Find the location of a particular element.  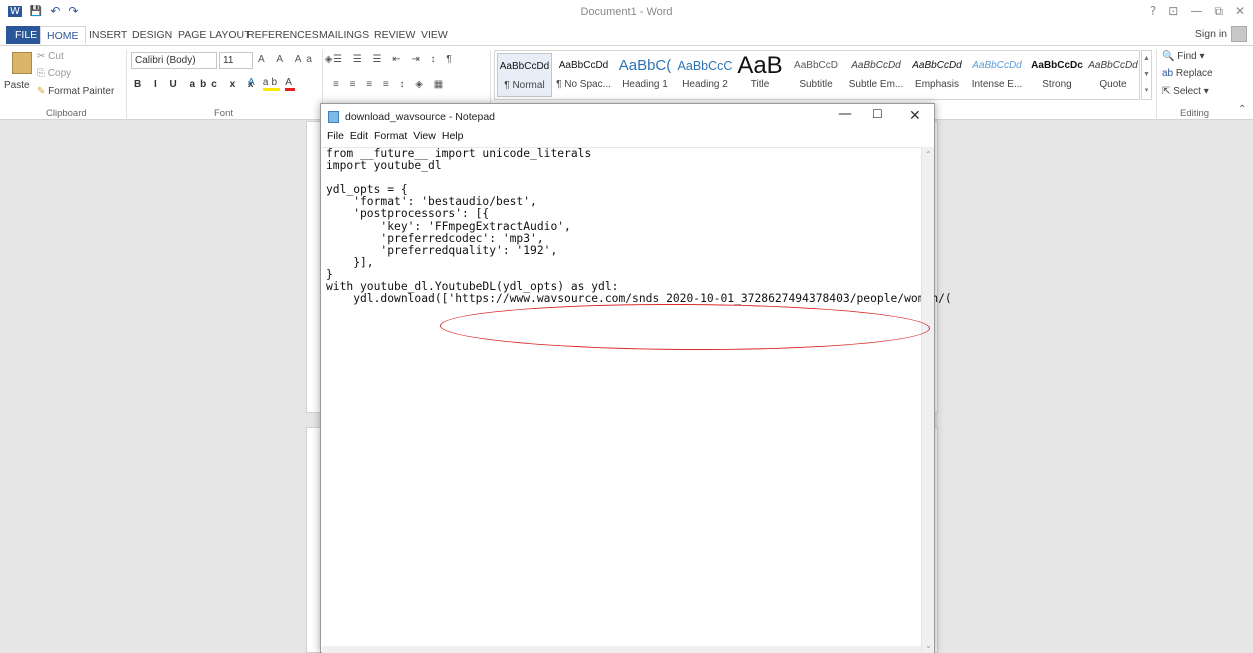

sign-in: Sign in is located at coordinates (1221, 34).